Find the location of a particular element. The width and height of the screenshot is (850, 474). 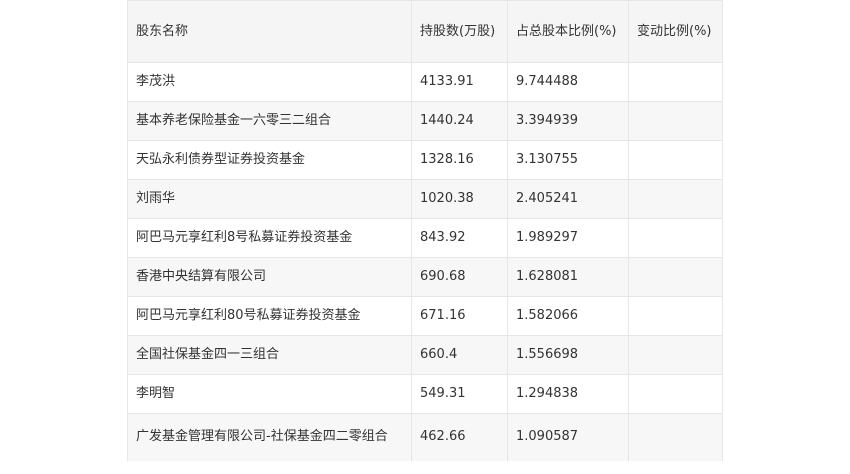

cell-share-ratio: 1.628081 is located at coordinates (568, 277).